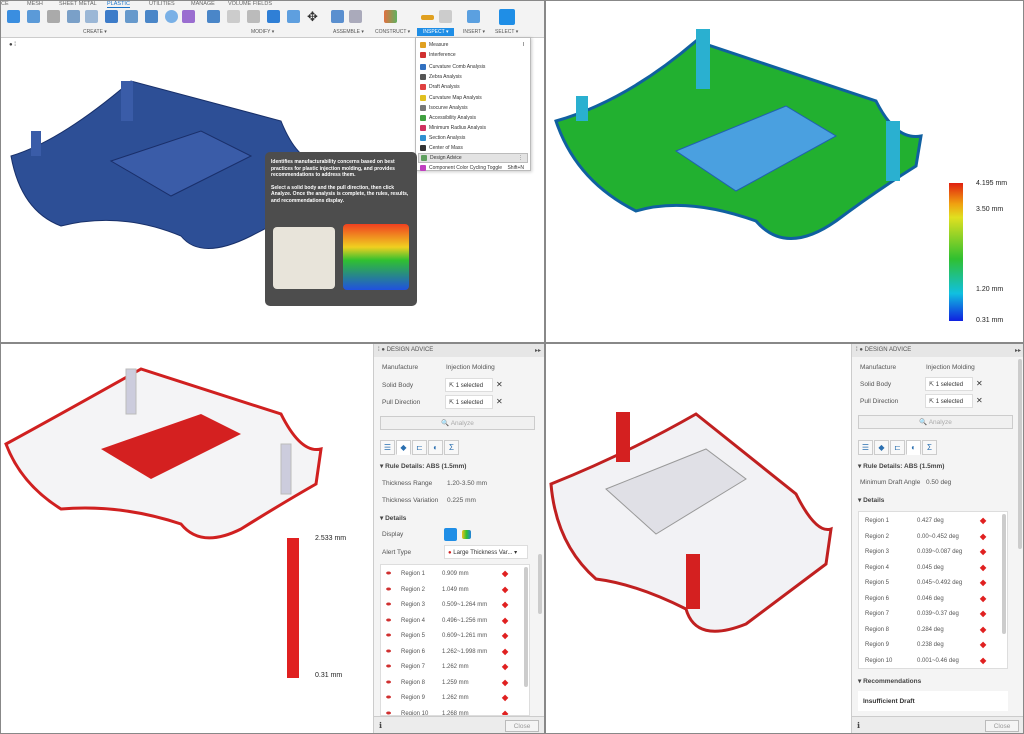 This screenshot has width=1024, height=734. What do you see at coordinates (13, 16) in the screenshot?
I see `extrude-icon` at bounding box center [13, 16].